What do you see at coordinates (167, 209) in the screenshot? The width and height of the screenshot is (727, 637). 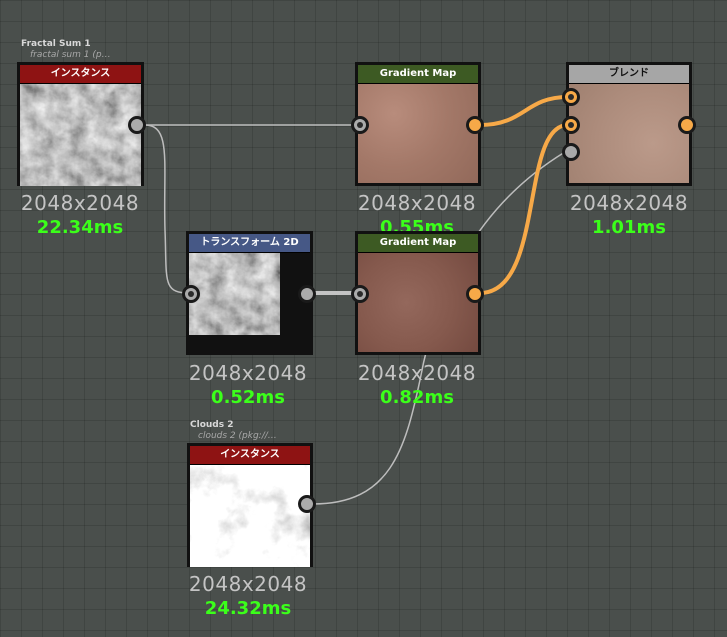 I see `wire-fractal-to-transform` at bounding box center [167, 209].